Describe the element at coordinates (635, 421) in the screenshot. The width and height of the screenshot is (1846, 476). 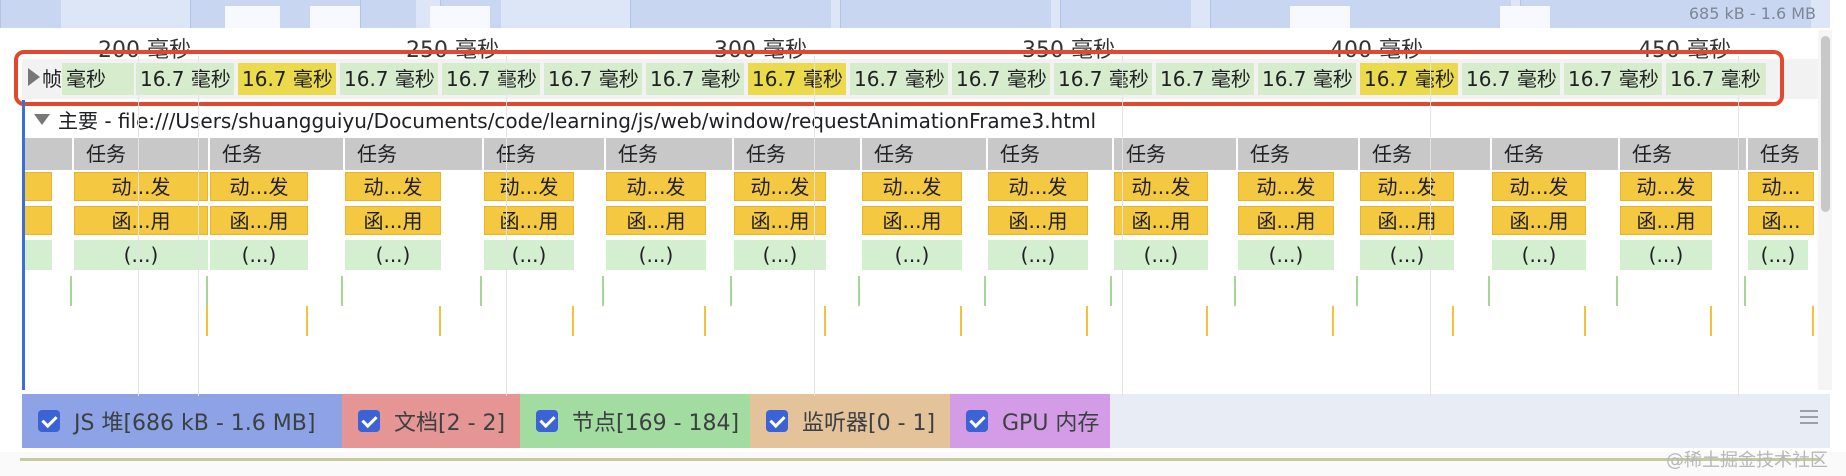
I see `legend-item: 节点[169 - 184]` at that location.